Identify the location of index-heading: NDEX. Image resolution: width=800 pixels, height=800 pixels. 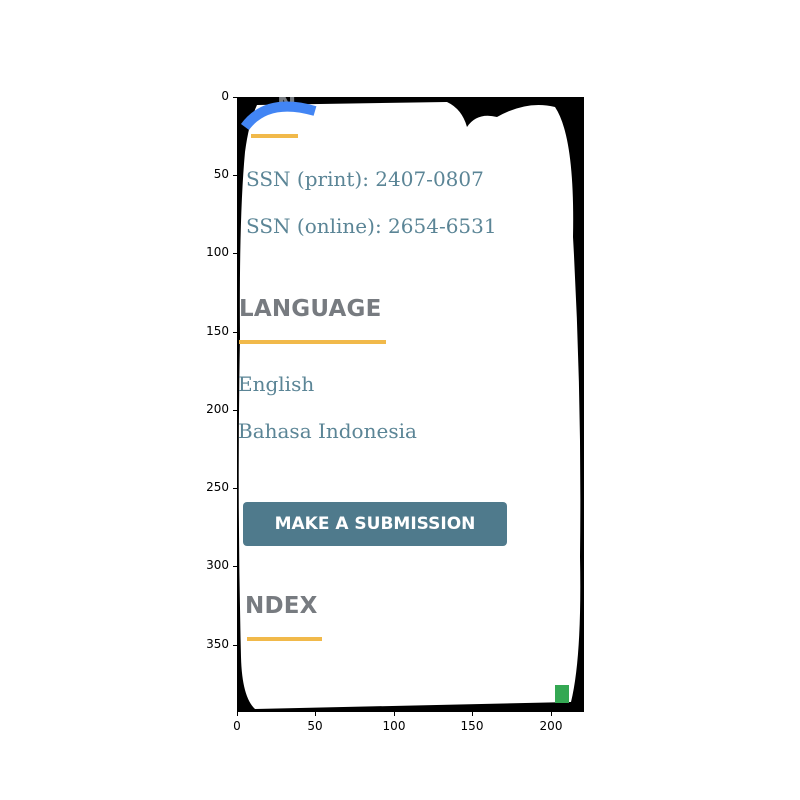
(281, 606).